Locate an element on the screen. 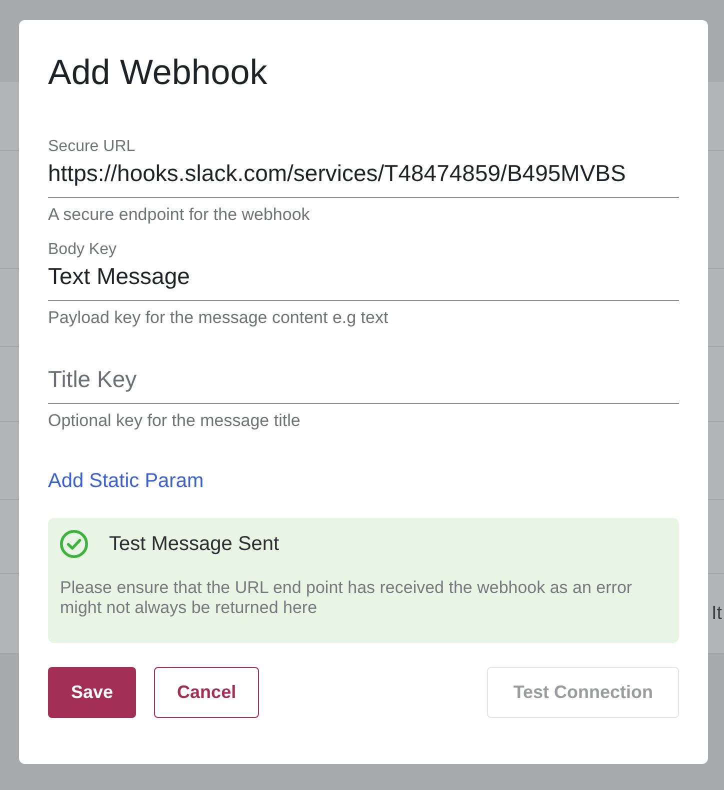 The width and height of the screenshot is (724, 790). add-static-param-link: Add Static Param is located at coordinates (126, 481).